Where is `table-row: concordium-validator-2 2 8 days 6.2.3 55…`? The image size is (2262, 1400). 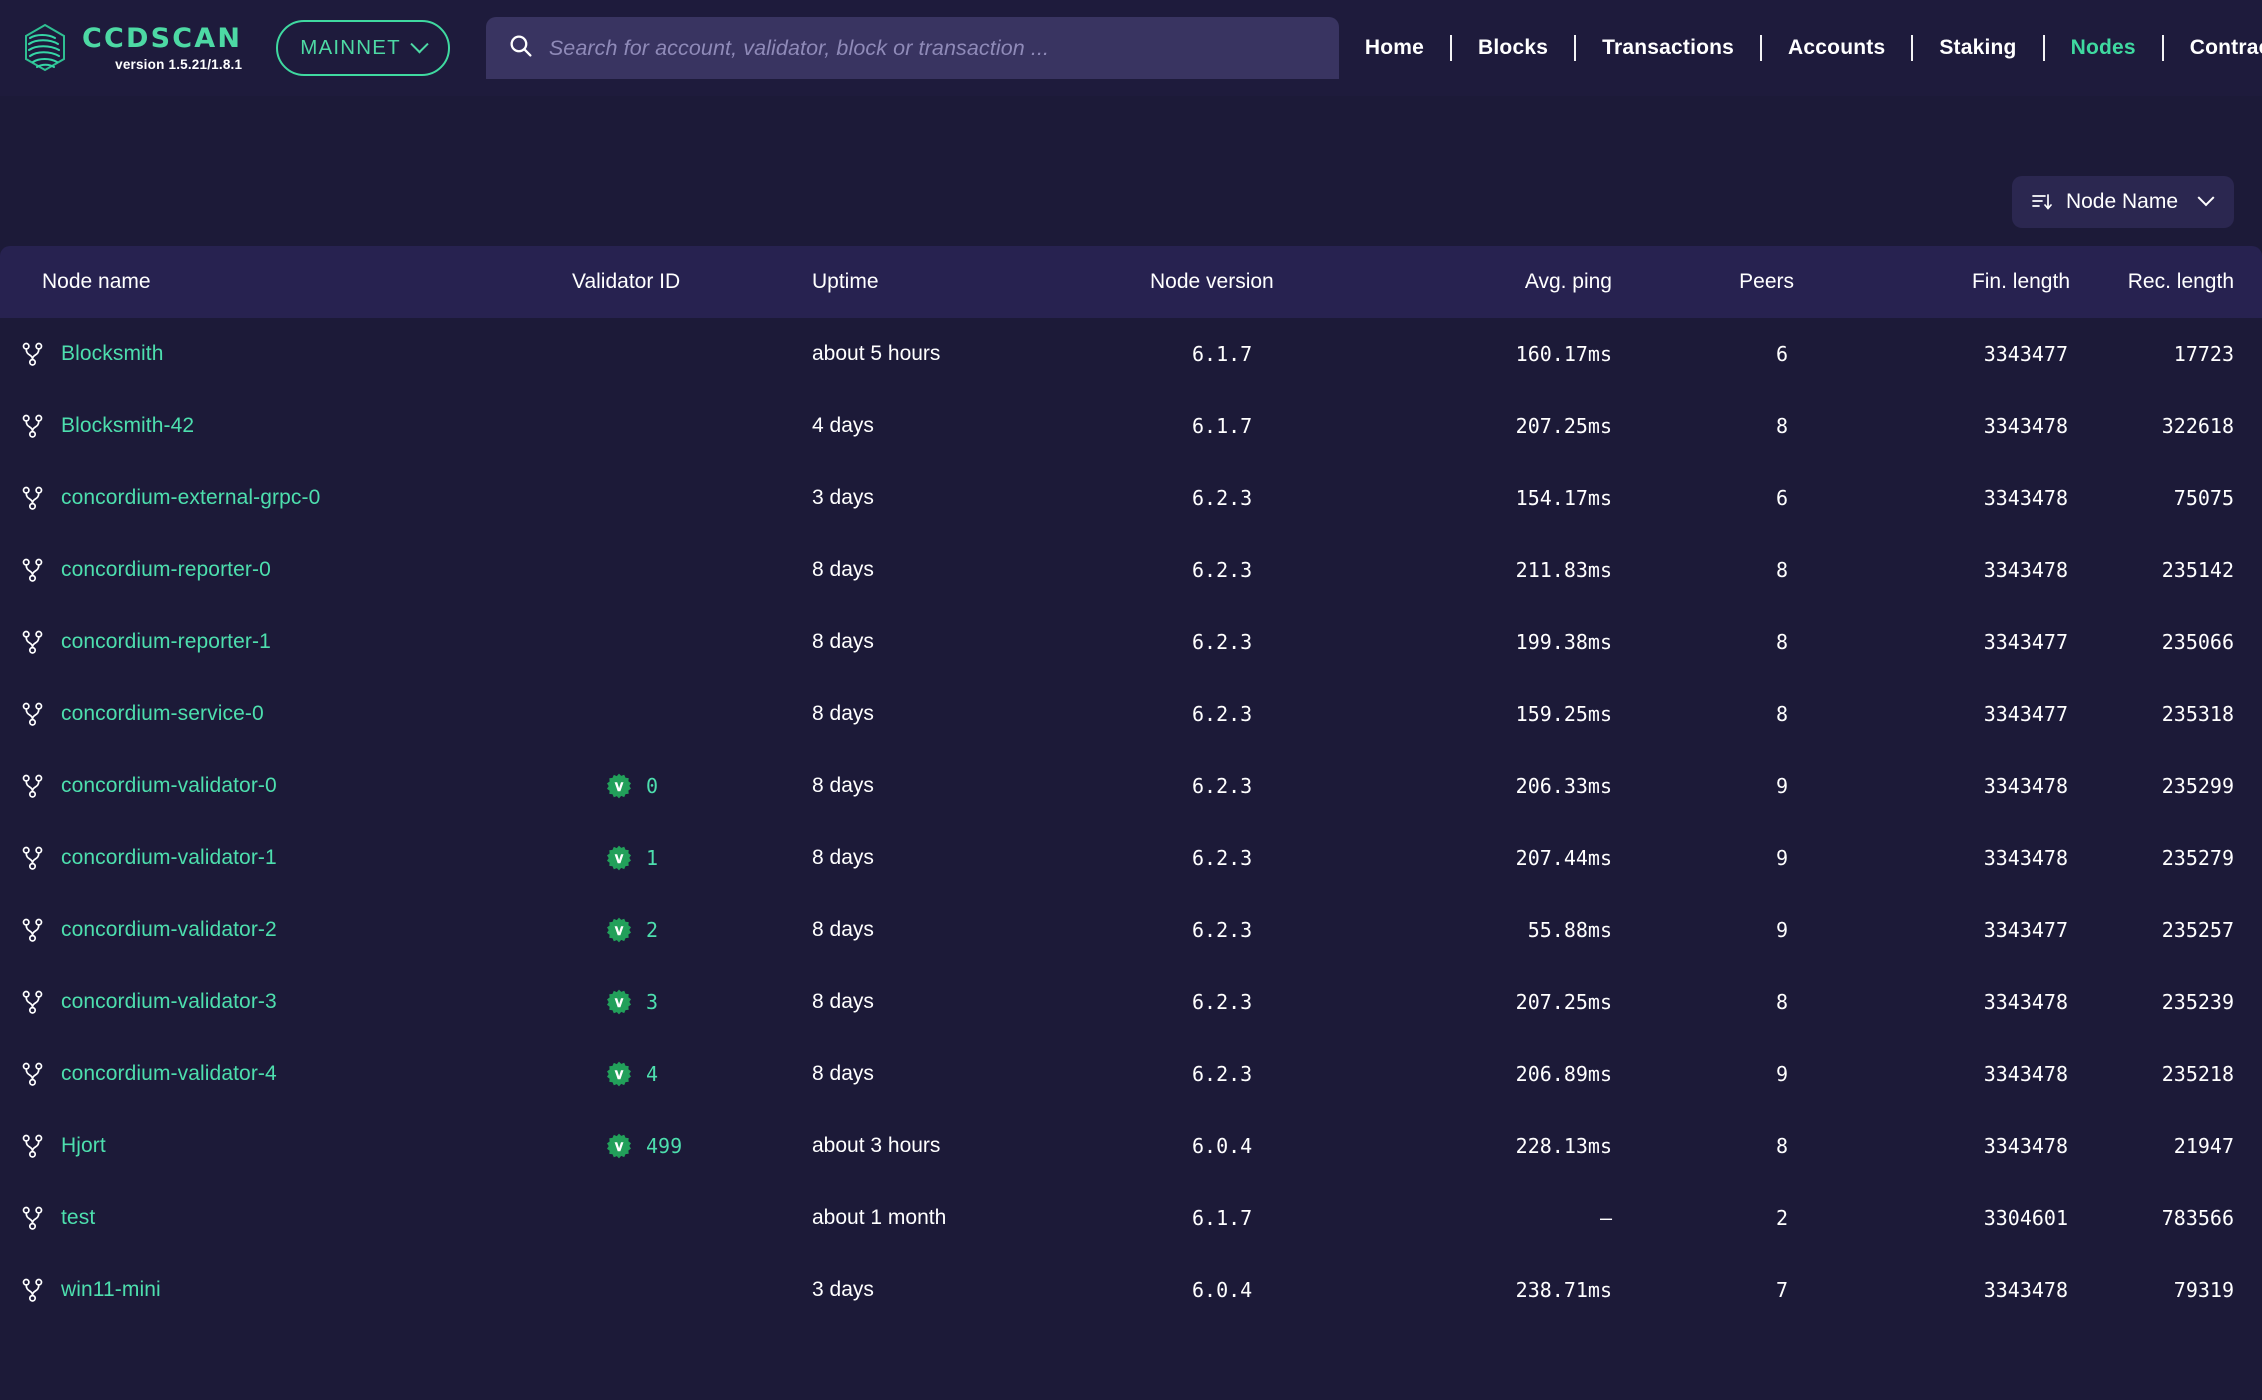 table-row: concordium-validator-2 2 8 days 6.2.3 55… is located at coordinates (1131, 930).